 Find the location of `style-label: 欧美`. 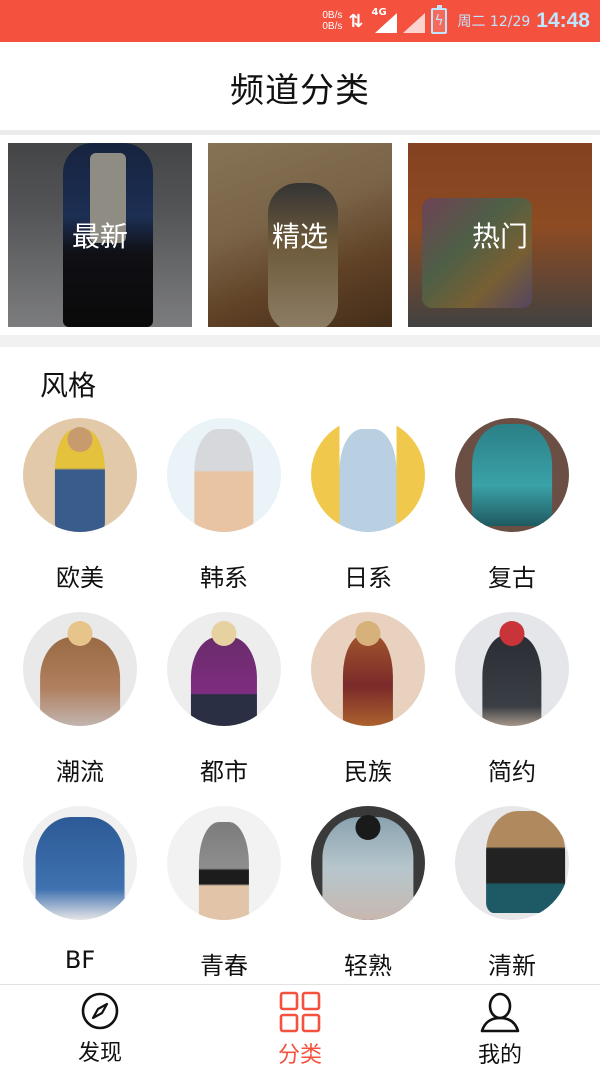

style-label: 欧美 is located at coordinates (80, 578).